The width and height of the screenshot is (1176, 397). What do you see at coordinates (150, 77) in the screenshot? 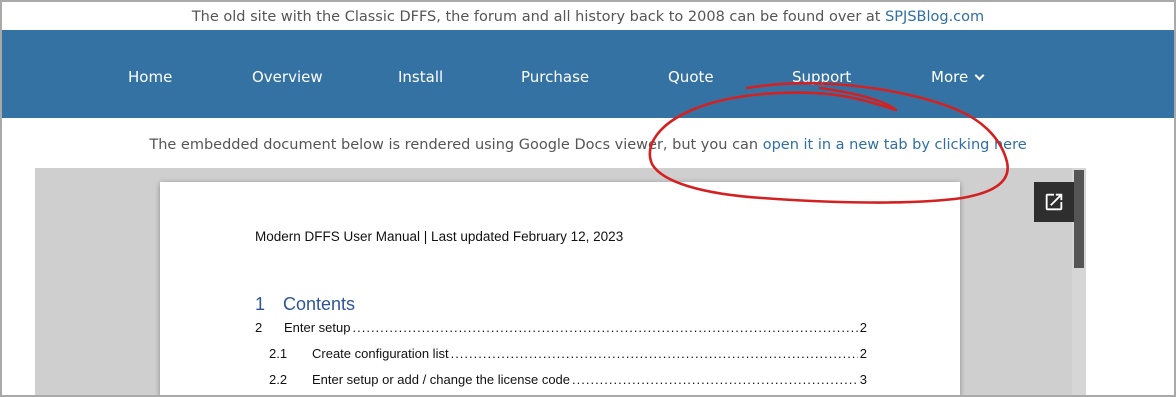
I see `nav-home: Home` at bounding box center [150, 77].